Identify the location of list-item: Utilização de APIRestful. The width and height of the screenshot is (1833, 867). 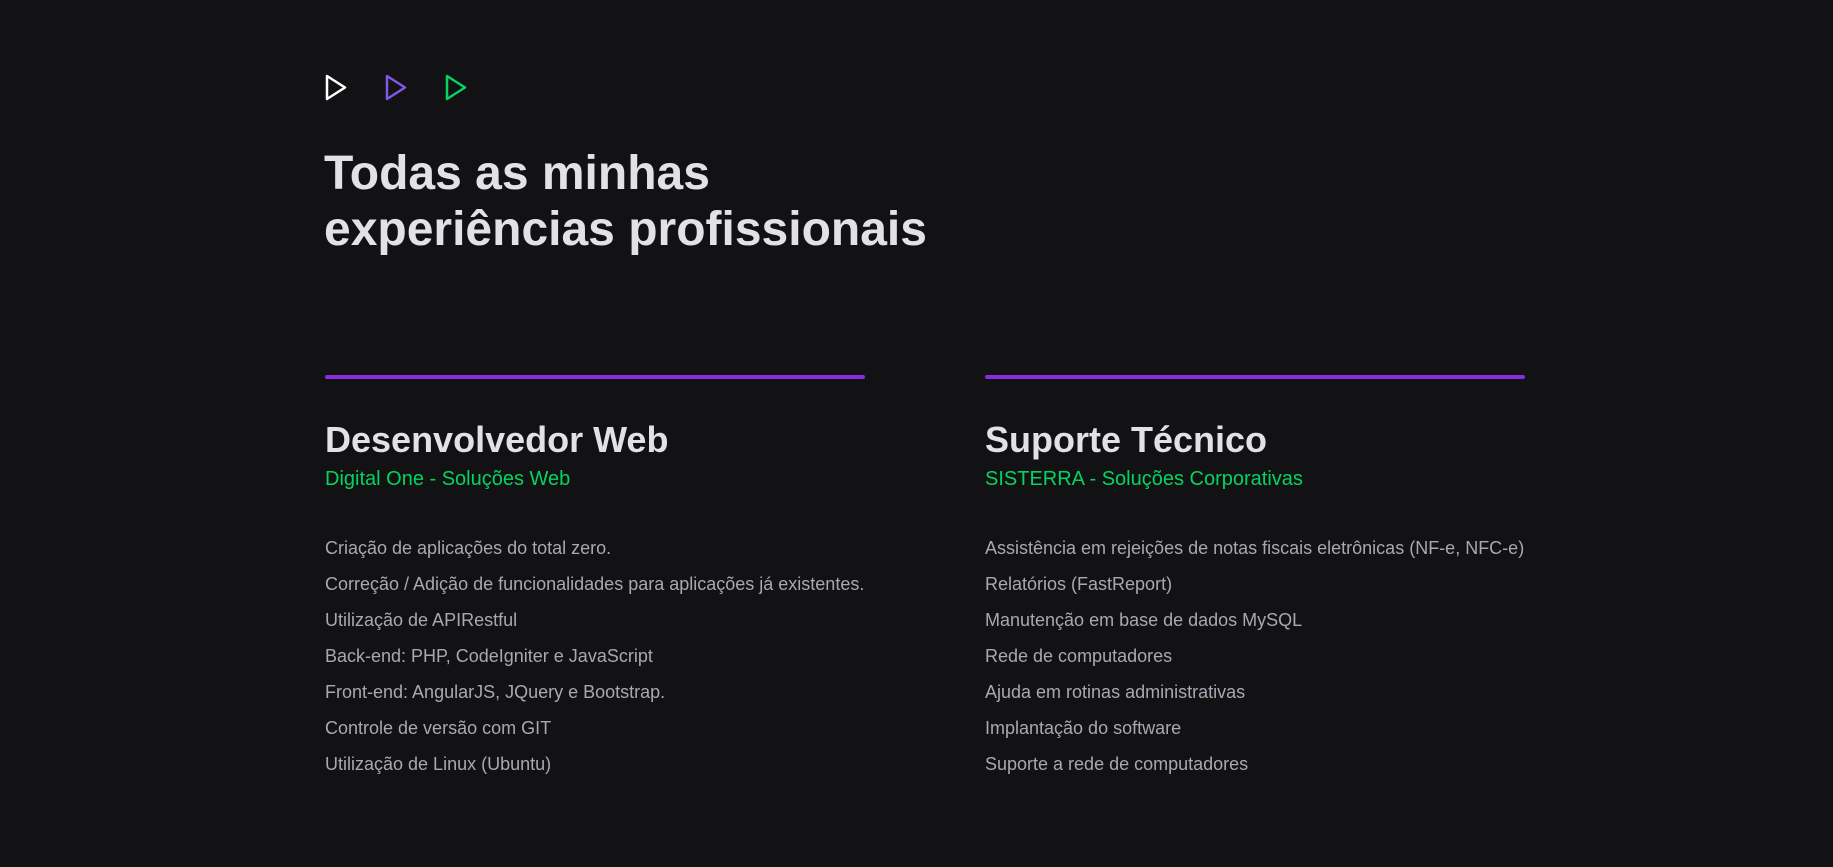
(421, 620).